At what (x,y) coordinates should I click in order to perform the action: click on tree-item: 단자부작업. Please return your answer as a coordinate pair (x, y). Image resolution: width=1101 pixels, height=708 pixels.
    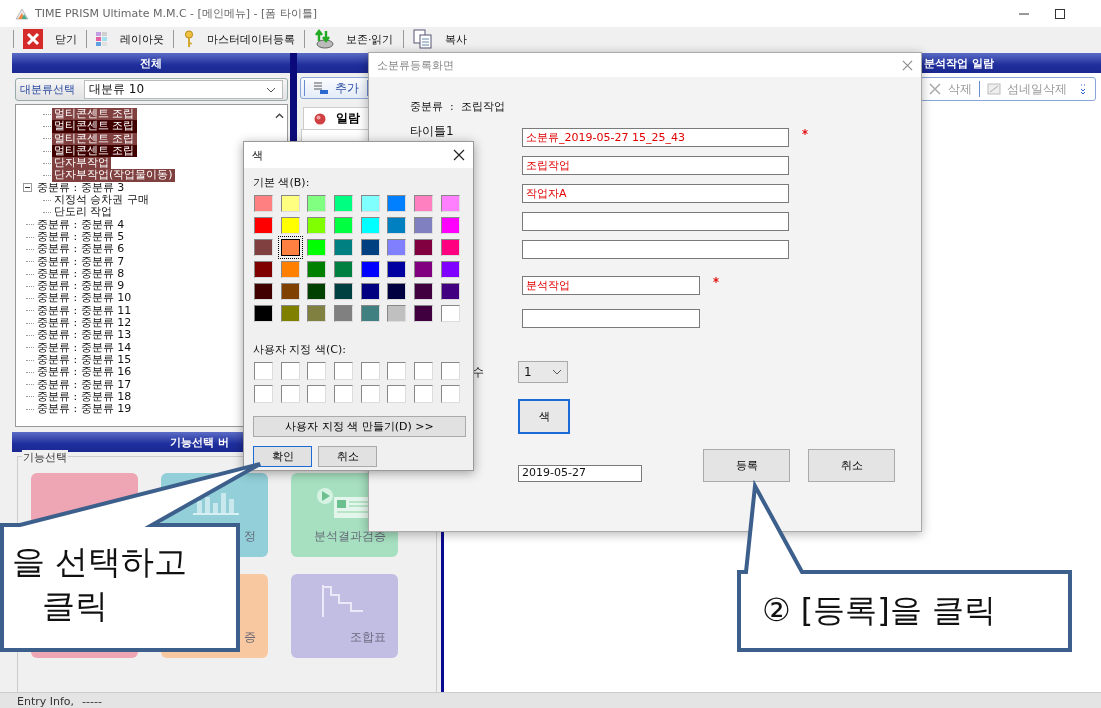
    Looking at the image, I should click on (81, 163).